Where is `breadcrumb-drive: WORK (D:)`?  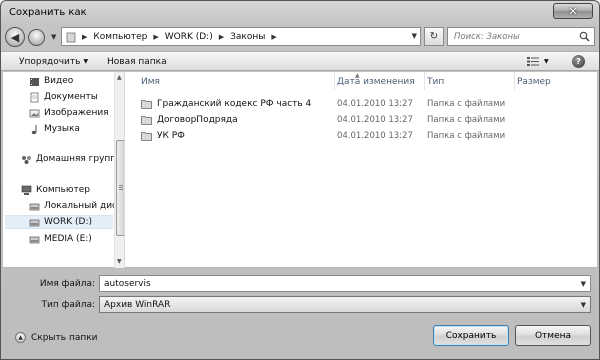
breadcrumb-drive: WORK (D:) is located at coordinates (189, 37).